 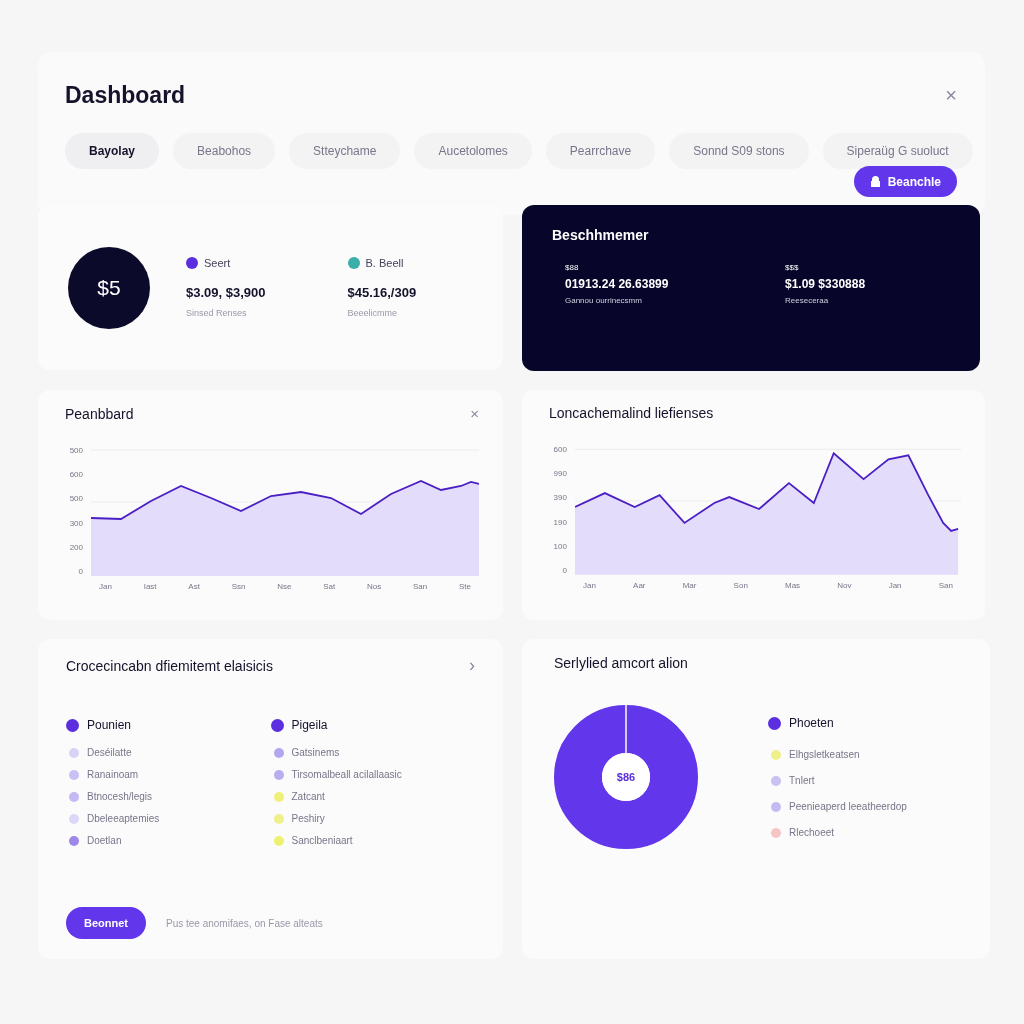 I want to click on legend-label: Phoeten, so click(x=811, y=723).